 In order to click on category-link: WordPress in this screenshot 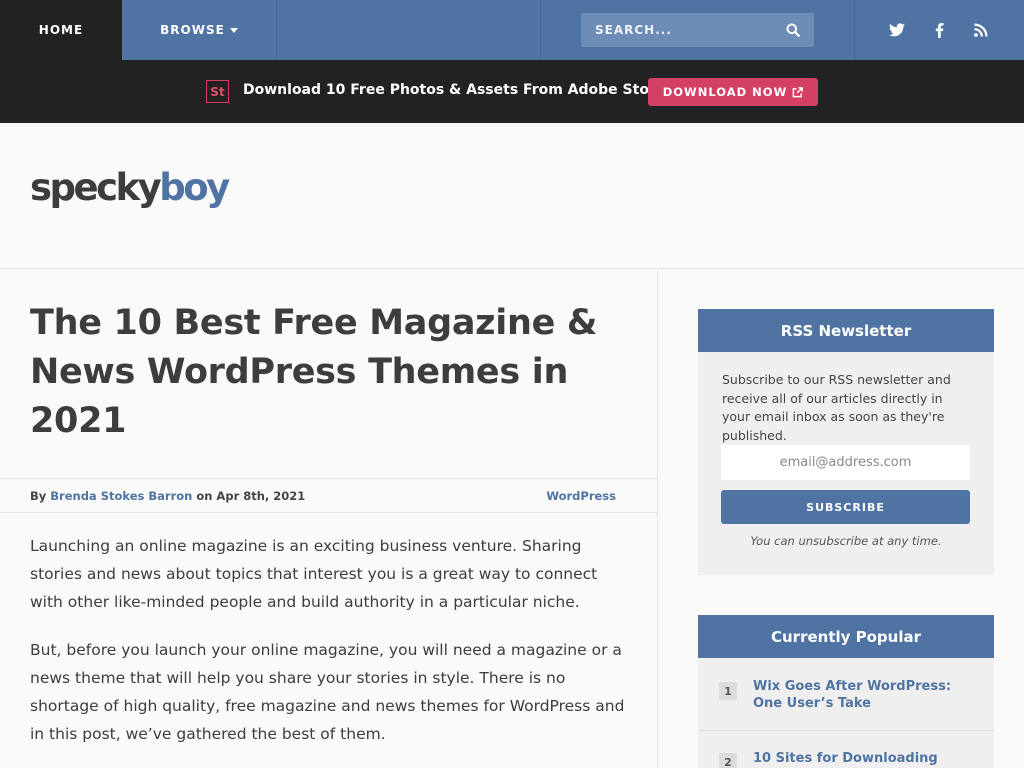, I will do `click(581, 496)`.